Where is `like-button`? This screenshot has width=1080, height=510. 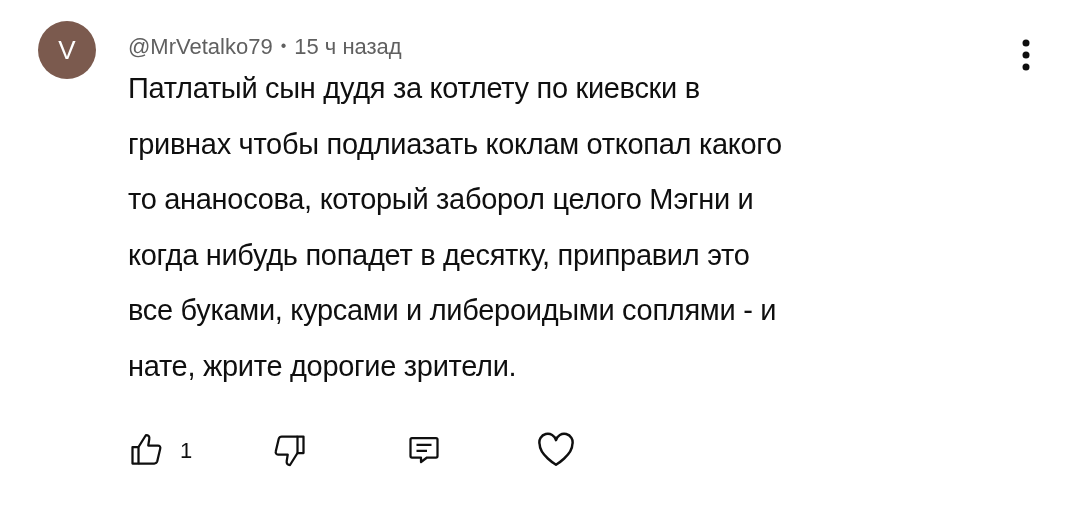 like-button is located at coordinates (146, 450).